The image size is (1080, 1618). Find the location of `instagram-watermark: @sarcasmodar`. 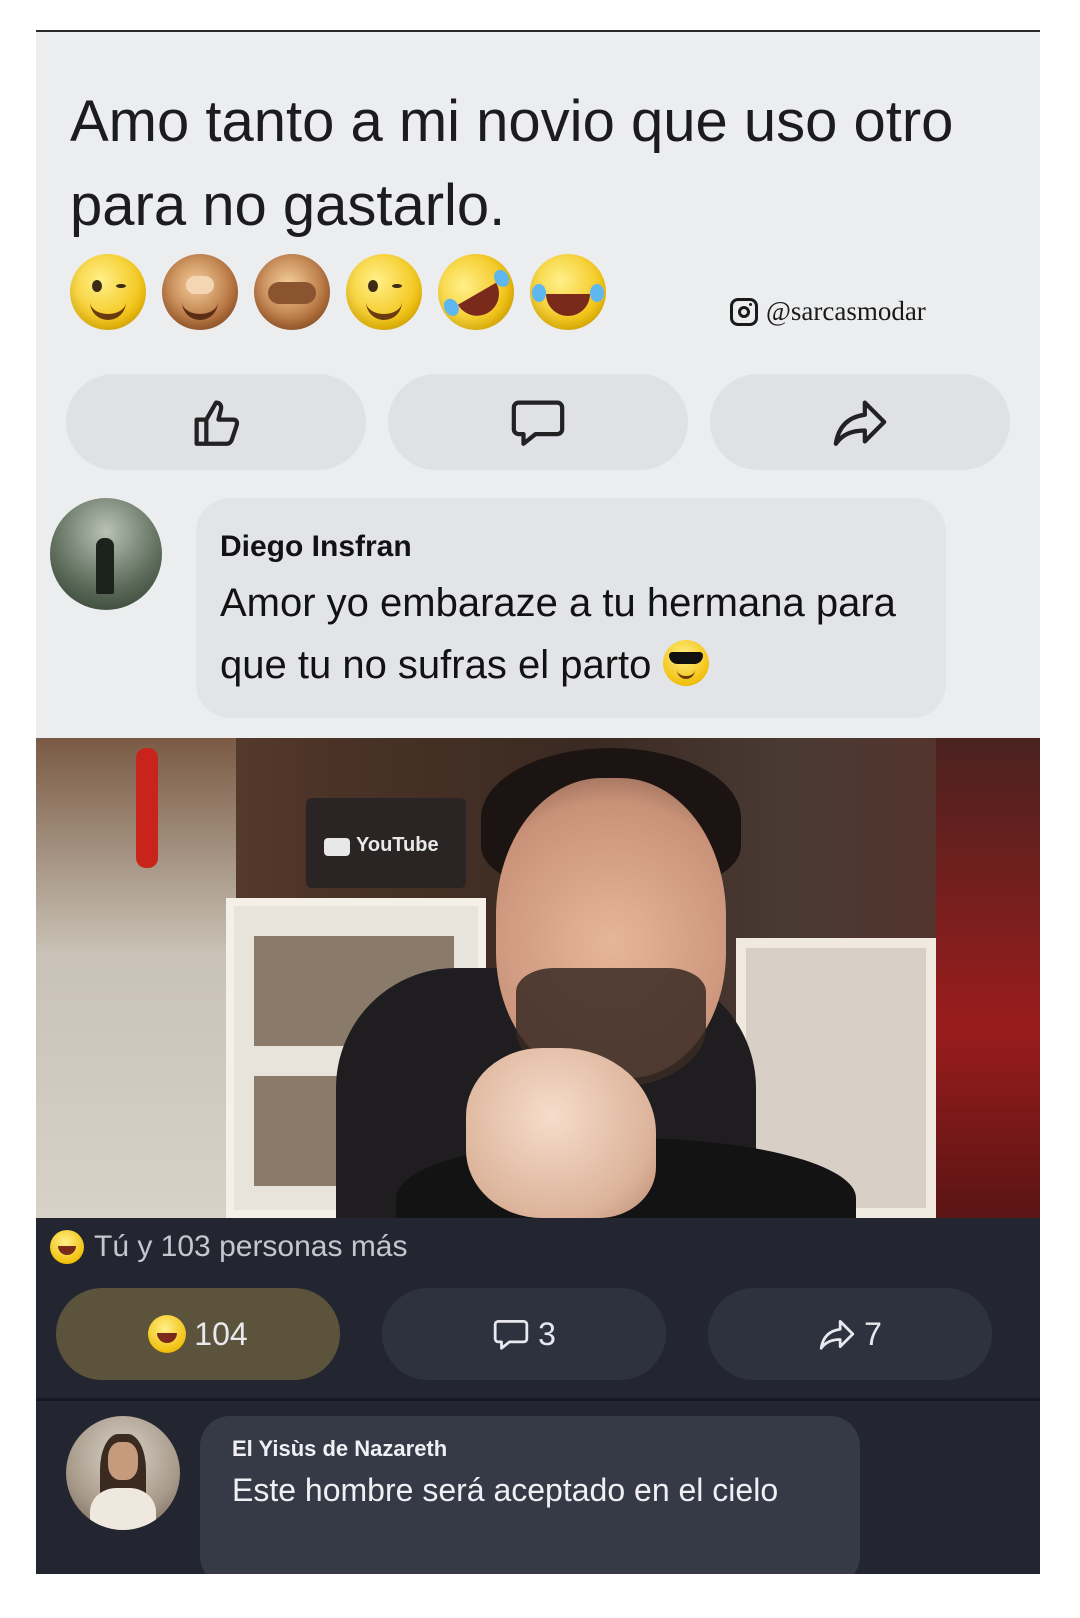

instagram-watermark: @sarcasmodar is located at coordinates (828, 311).